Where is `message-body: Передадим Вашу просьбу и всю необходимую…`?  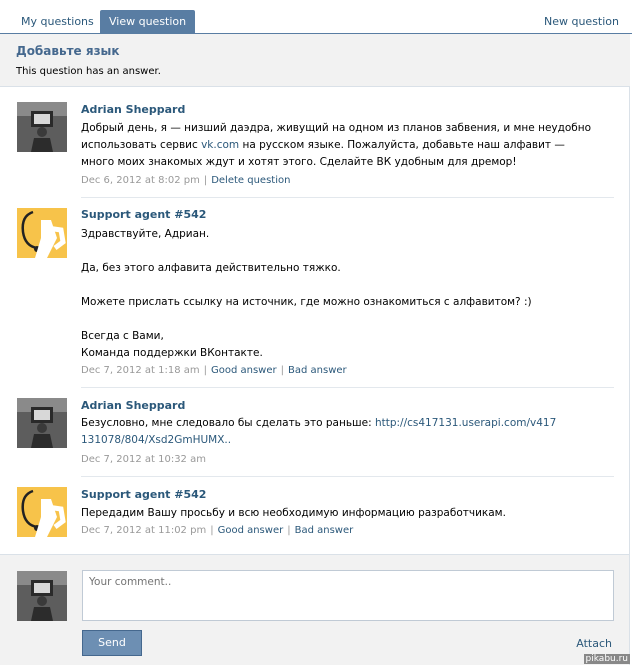 message-body: Передадим Вашу просьбу и всю необходимую… is located at coordinates (293, 513).